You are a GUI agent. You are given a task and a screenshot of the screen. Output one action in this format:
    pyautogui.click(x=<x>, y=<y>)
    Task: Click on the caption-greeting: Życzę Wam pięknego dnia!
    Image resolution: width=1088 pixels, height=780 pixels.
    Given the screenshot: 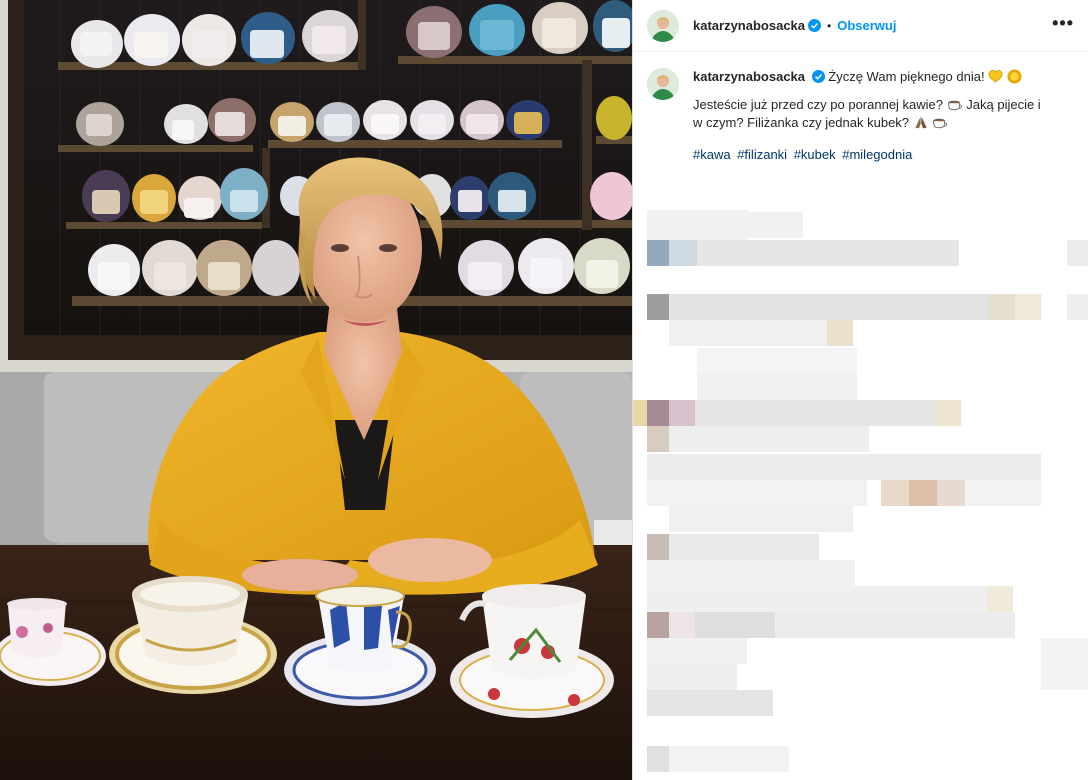 What is the action you would take?
    pyautogui.click(x=908, y=76)
    